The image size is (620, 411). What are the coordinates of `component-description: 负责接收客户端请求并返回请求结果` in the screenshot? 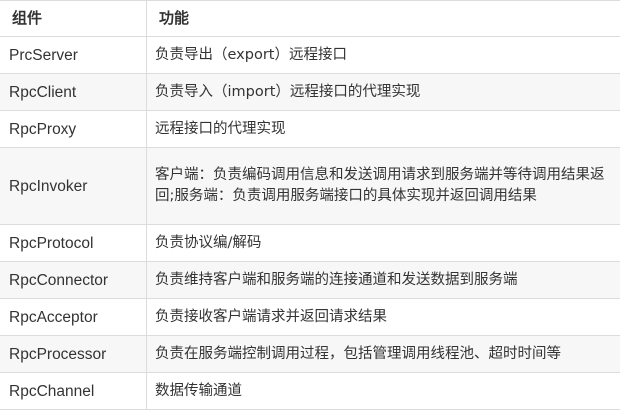 It's located at (383, 317).